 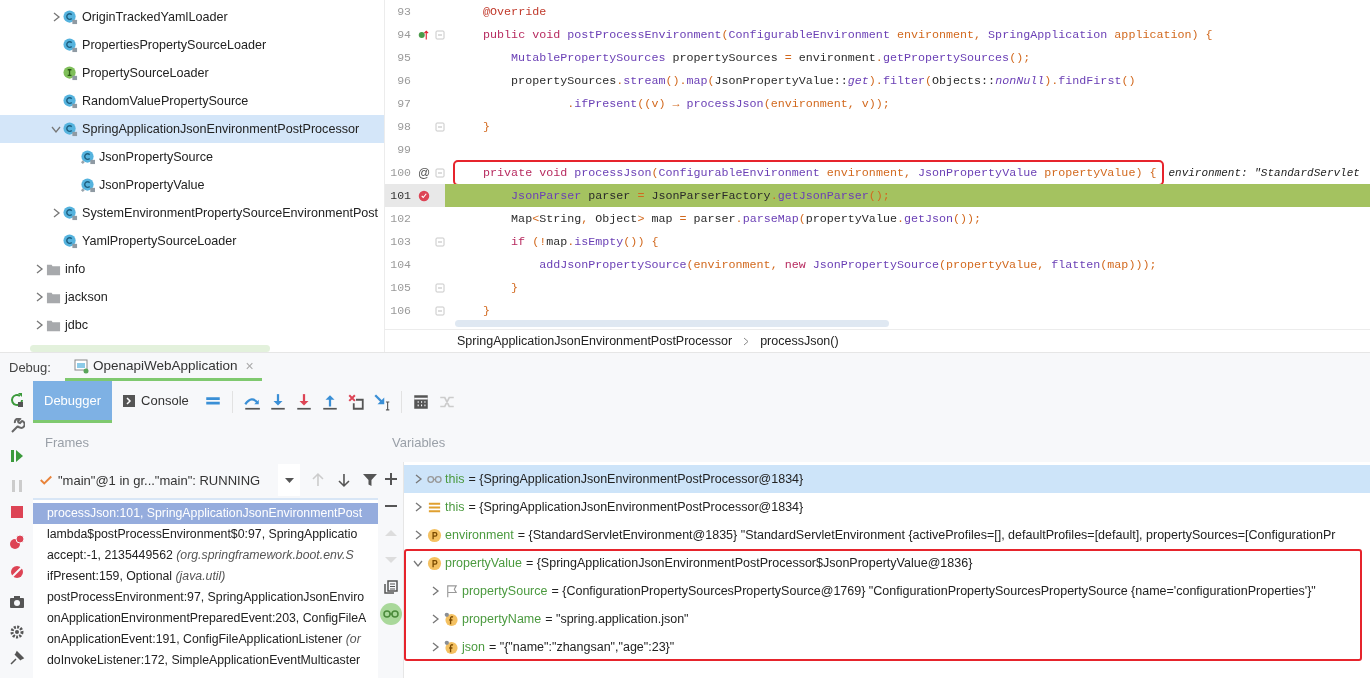 What do you see at coordinates (420, 402) in the screenshot?
I see `calculator-icon` at bounding box center [420, 402].